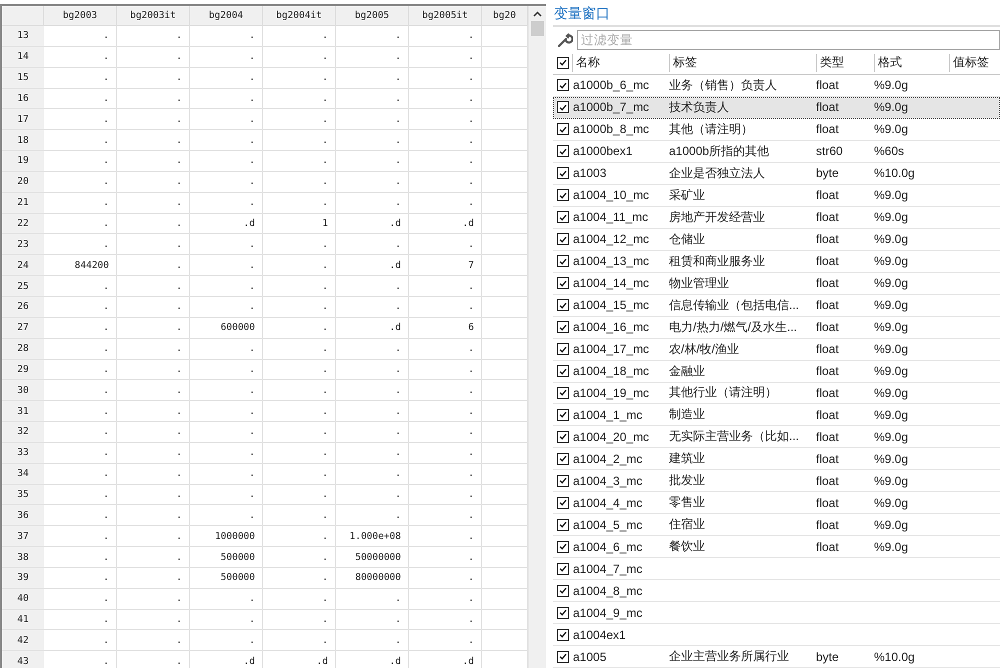 The image size is (1000, 668). What do you see at coordinates (687, 371) in the screenshot?
I see `variable-label: 金融业` at bounding box center [687, 371].